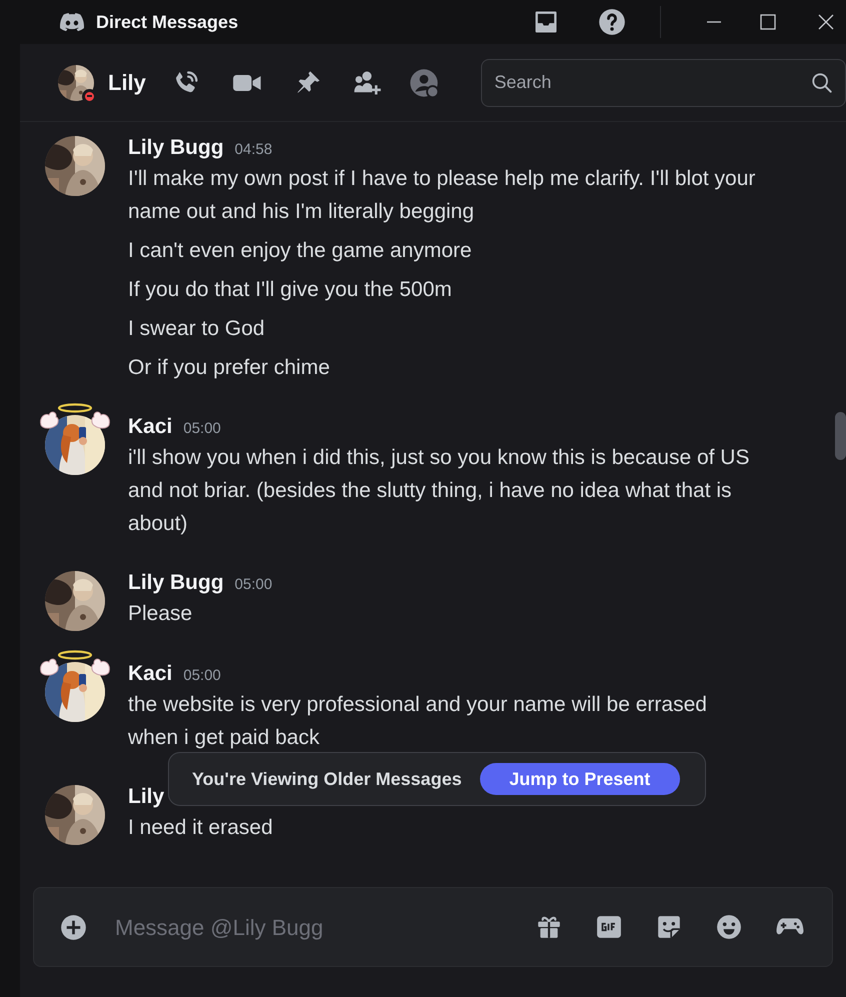  Describe the element at coordinates (161, 614) in the screenshot. I see `message-text: Please` at that location.